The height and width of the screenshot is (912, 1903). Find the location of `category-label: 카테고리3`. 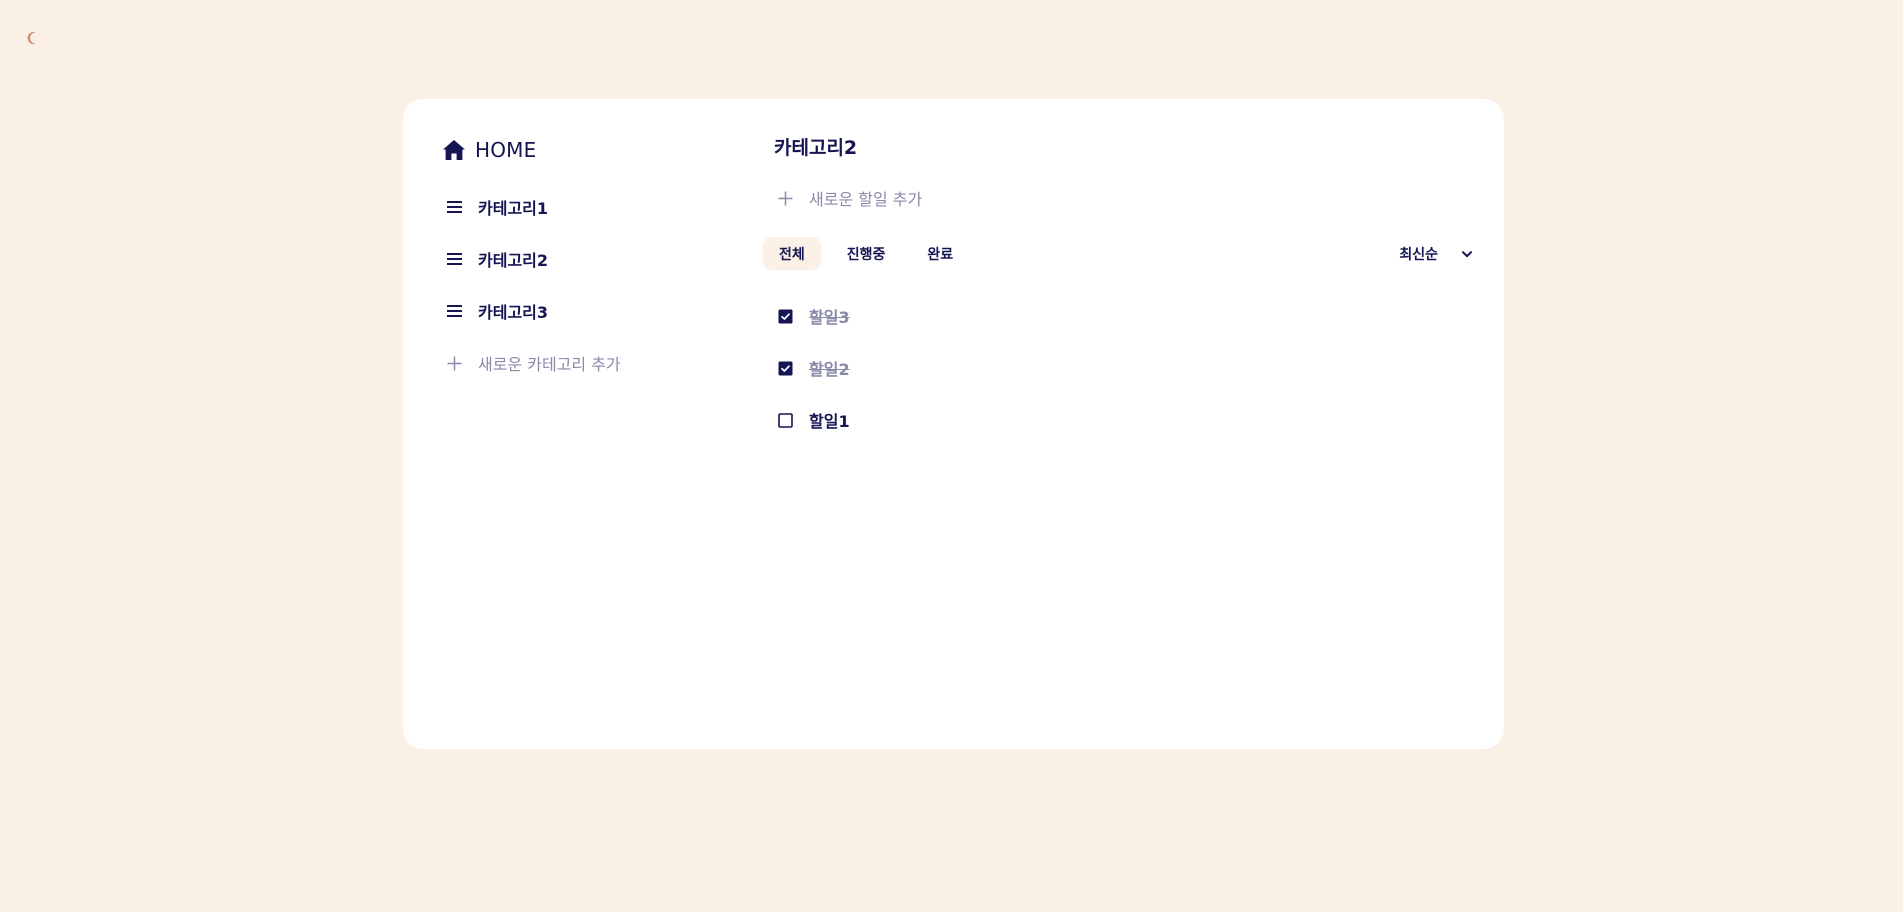

category-label: 카테고리3 is located at coordinates (513, 312).